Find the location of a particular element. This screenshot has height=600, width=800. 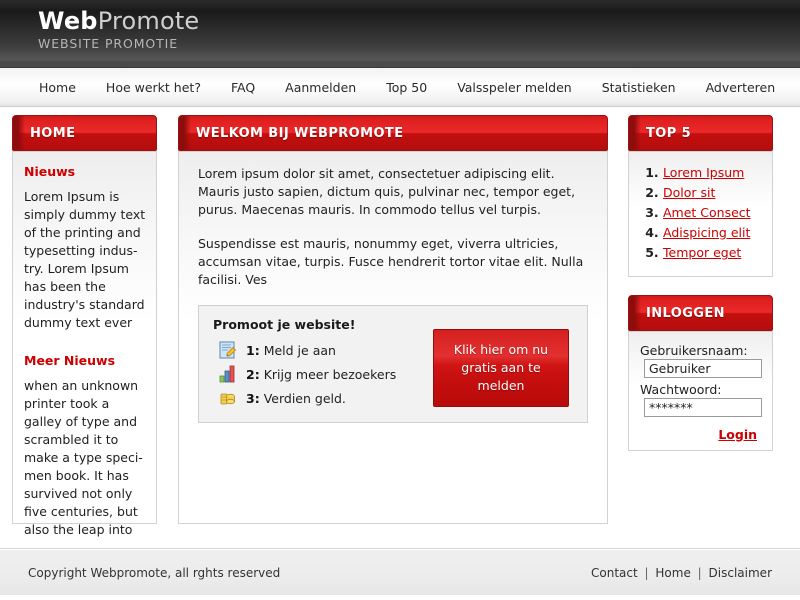

footer-link-disclaimer: Disclaimer is located at coordinates (740, 573).